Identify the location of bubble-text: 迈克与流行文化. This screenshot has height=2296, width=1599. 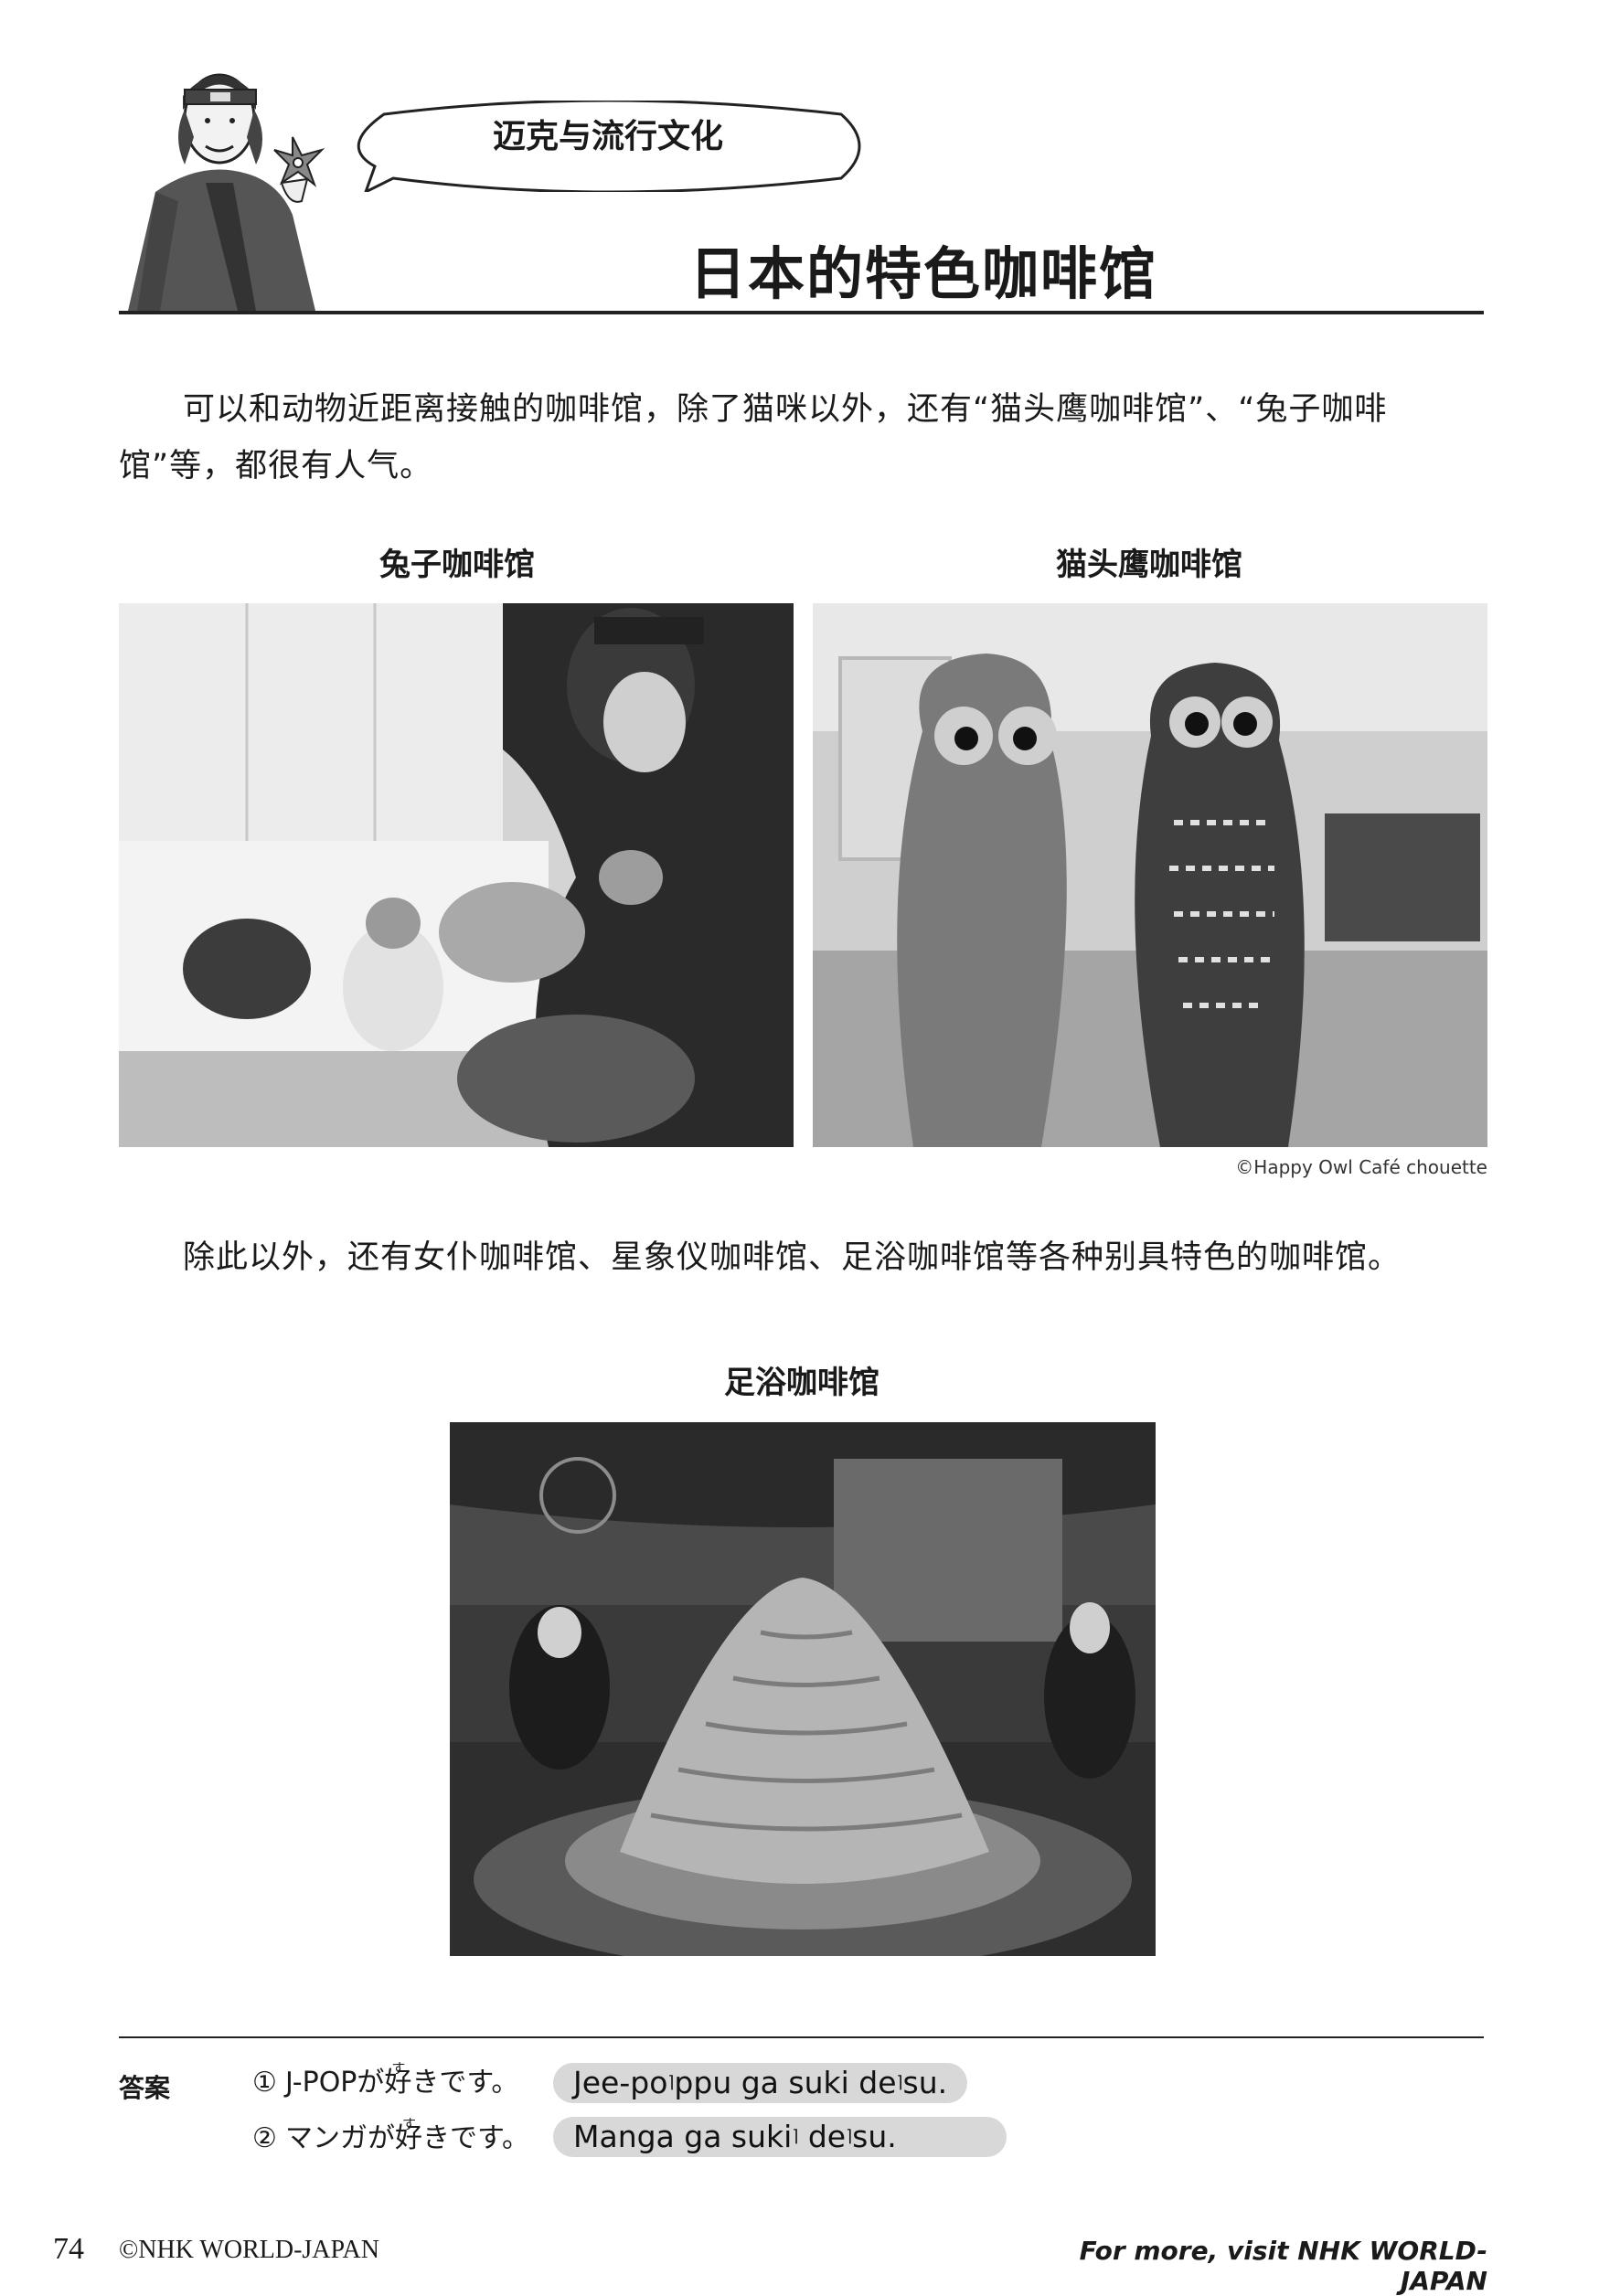
(607, 136).